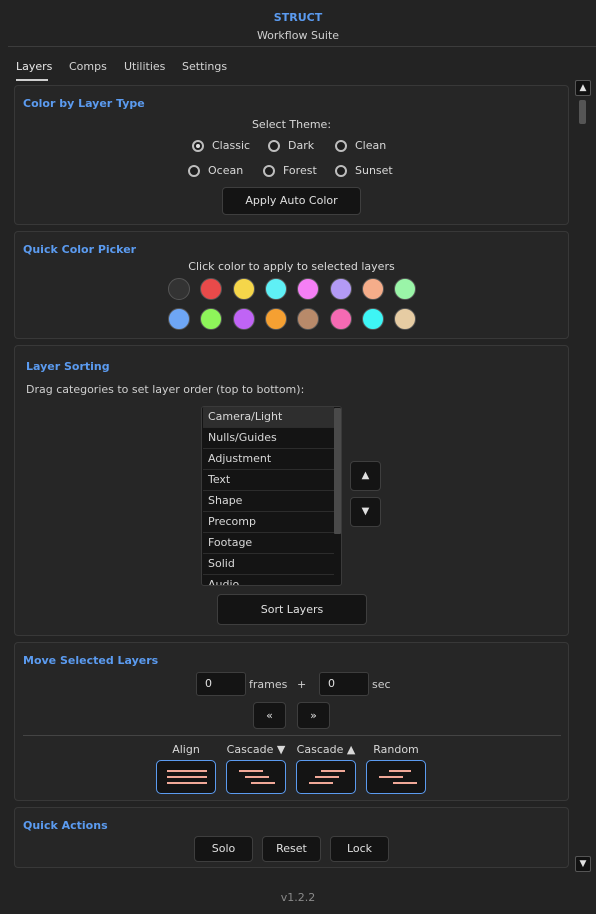 Image resolution: width=596 pixels, height=914 pixels. Describe the element at coordinates (291, 266) in the screenshot. I see `quick-color-hint: Click color to apply to selected layers` at that location.